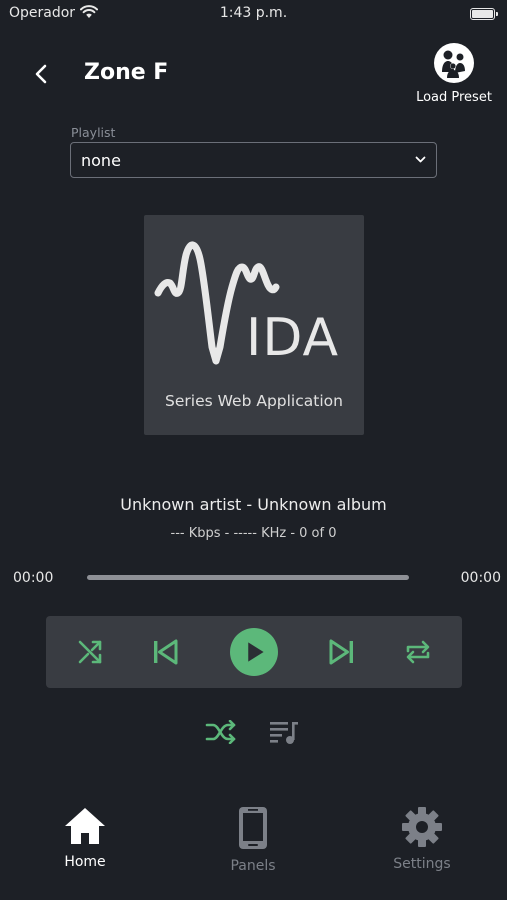  What do you see at coordinates (484, 14) in the screenshot?
I see `battery-icon` at bounding box center [484, 14].